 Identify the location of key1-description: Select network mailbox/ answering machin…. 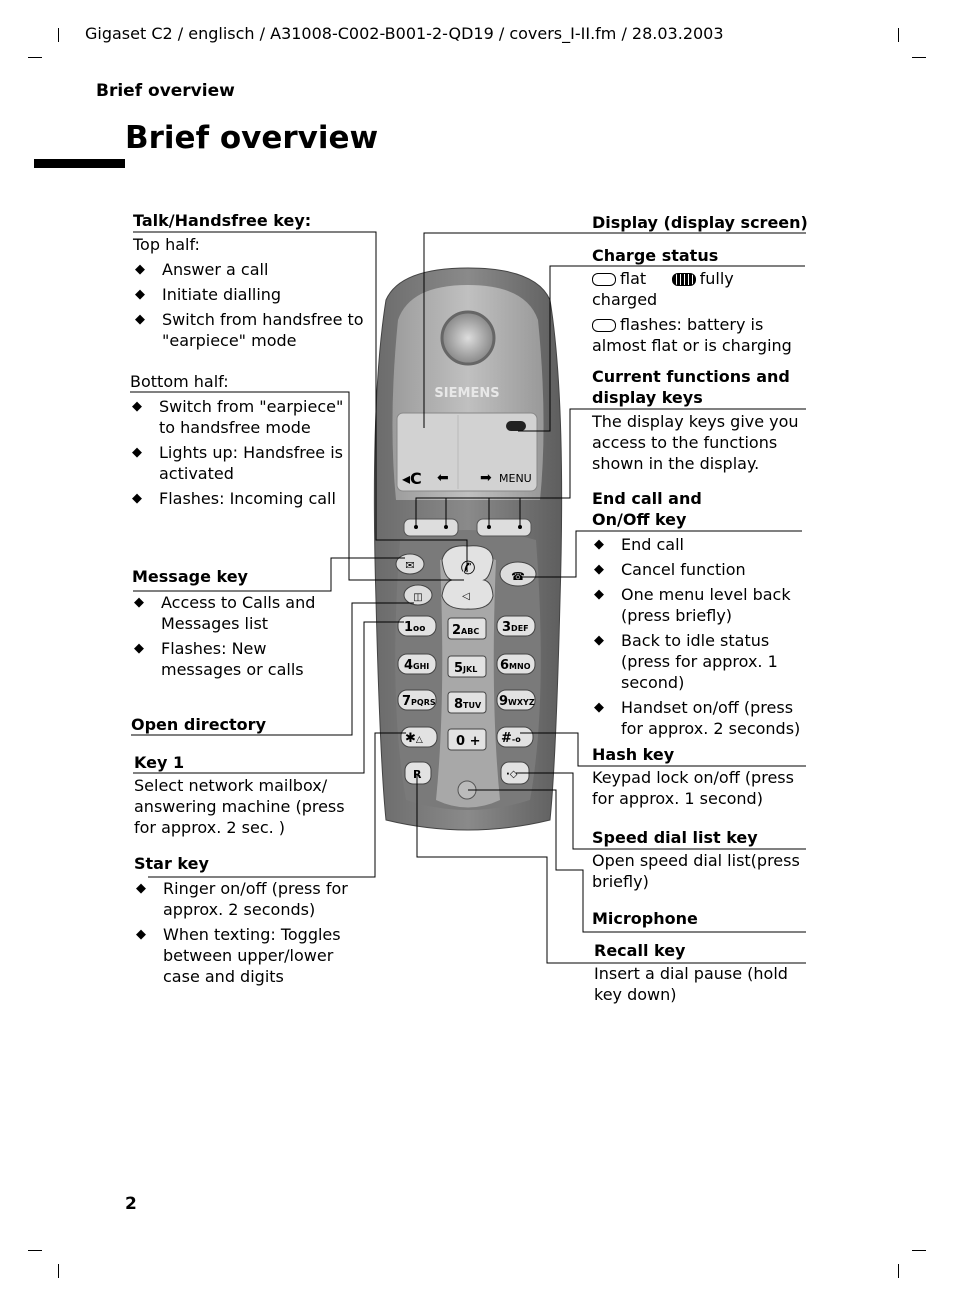
(239, 806).